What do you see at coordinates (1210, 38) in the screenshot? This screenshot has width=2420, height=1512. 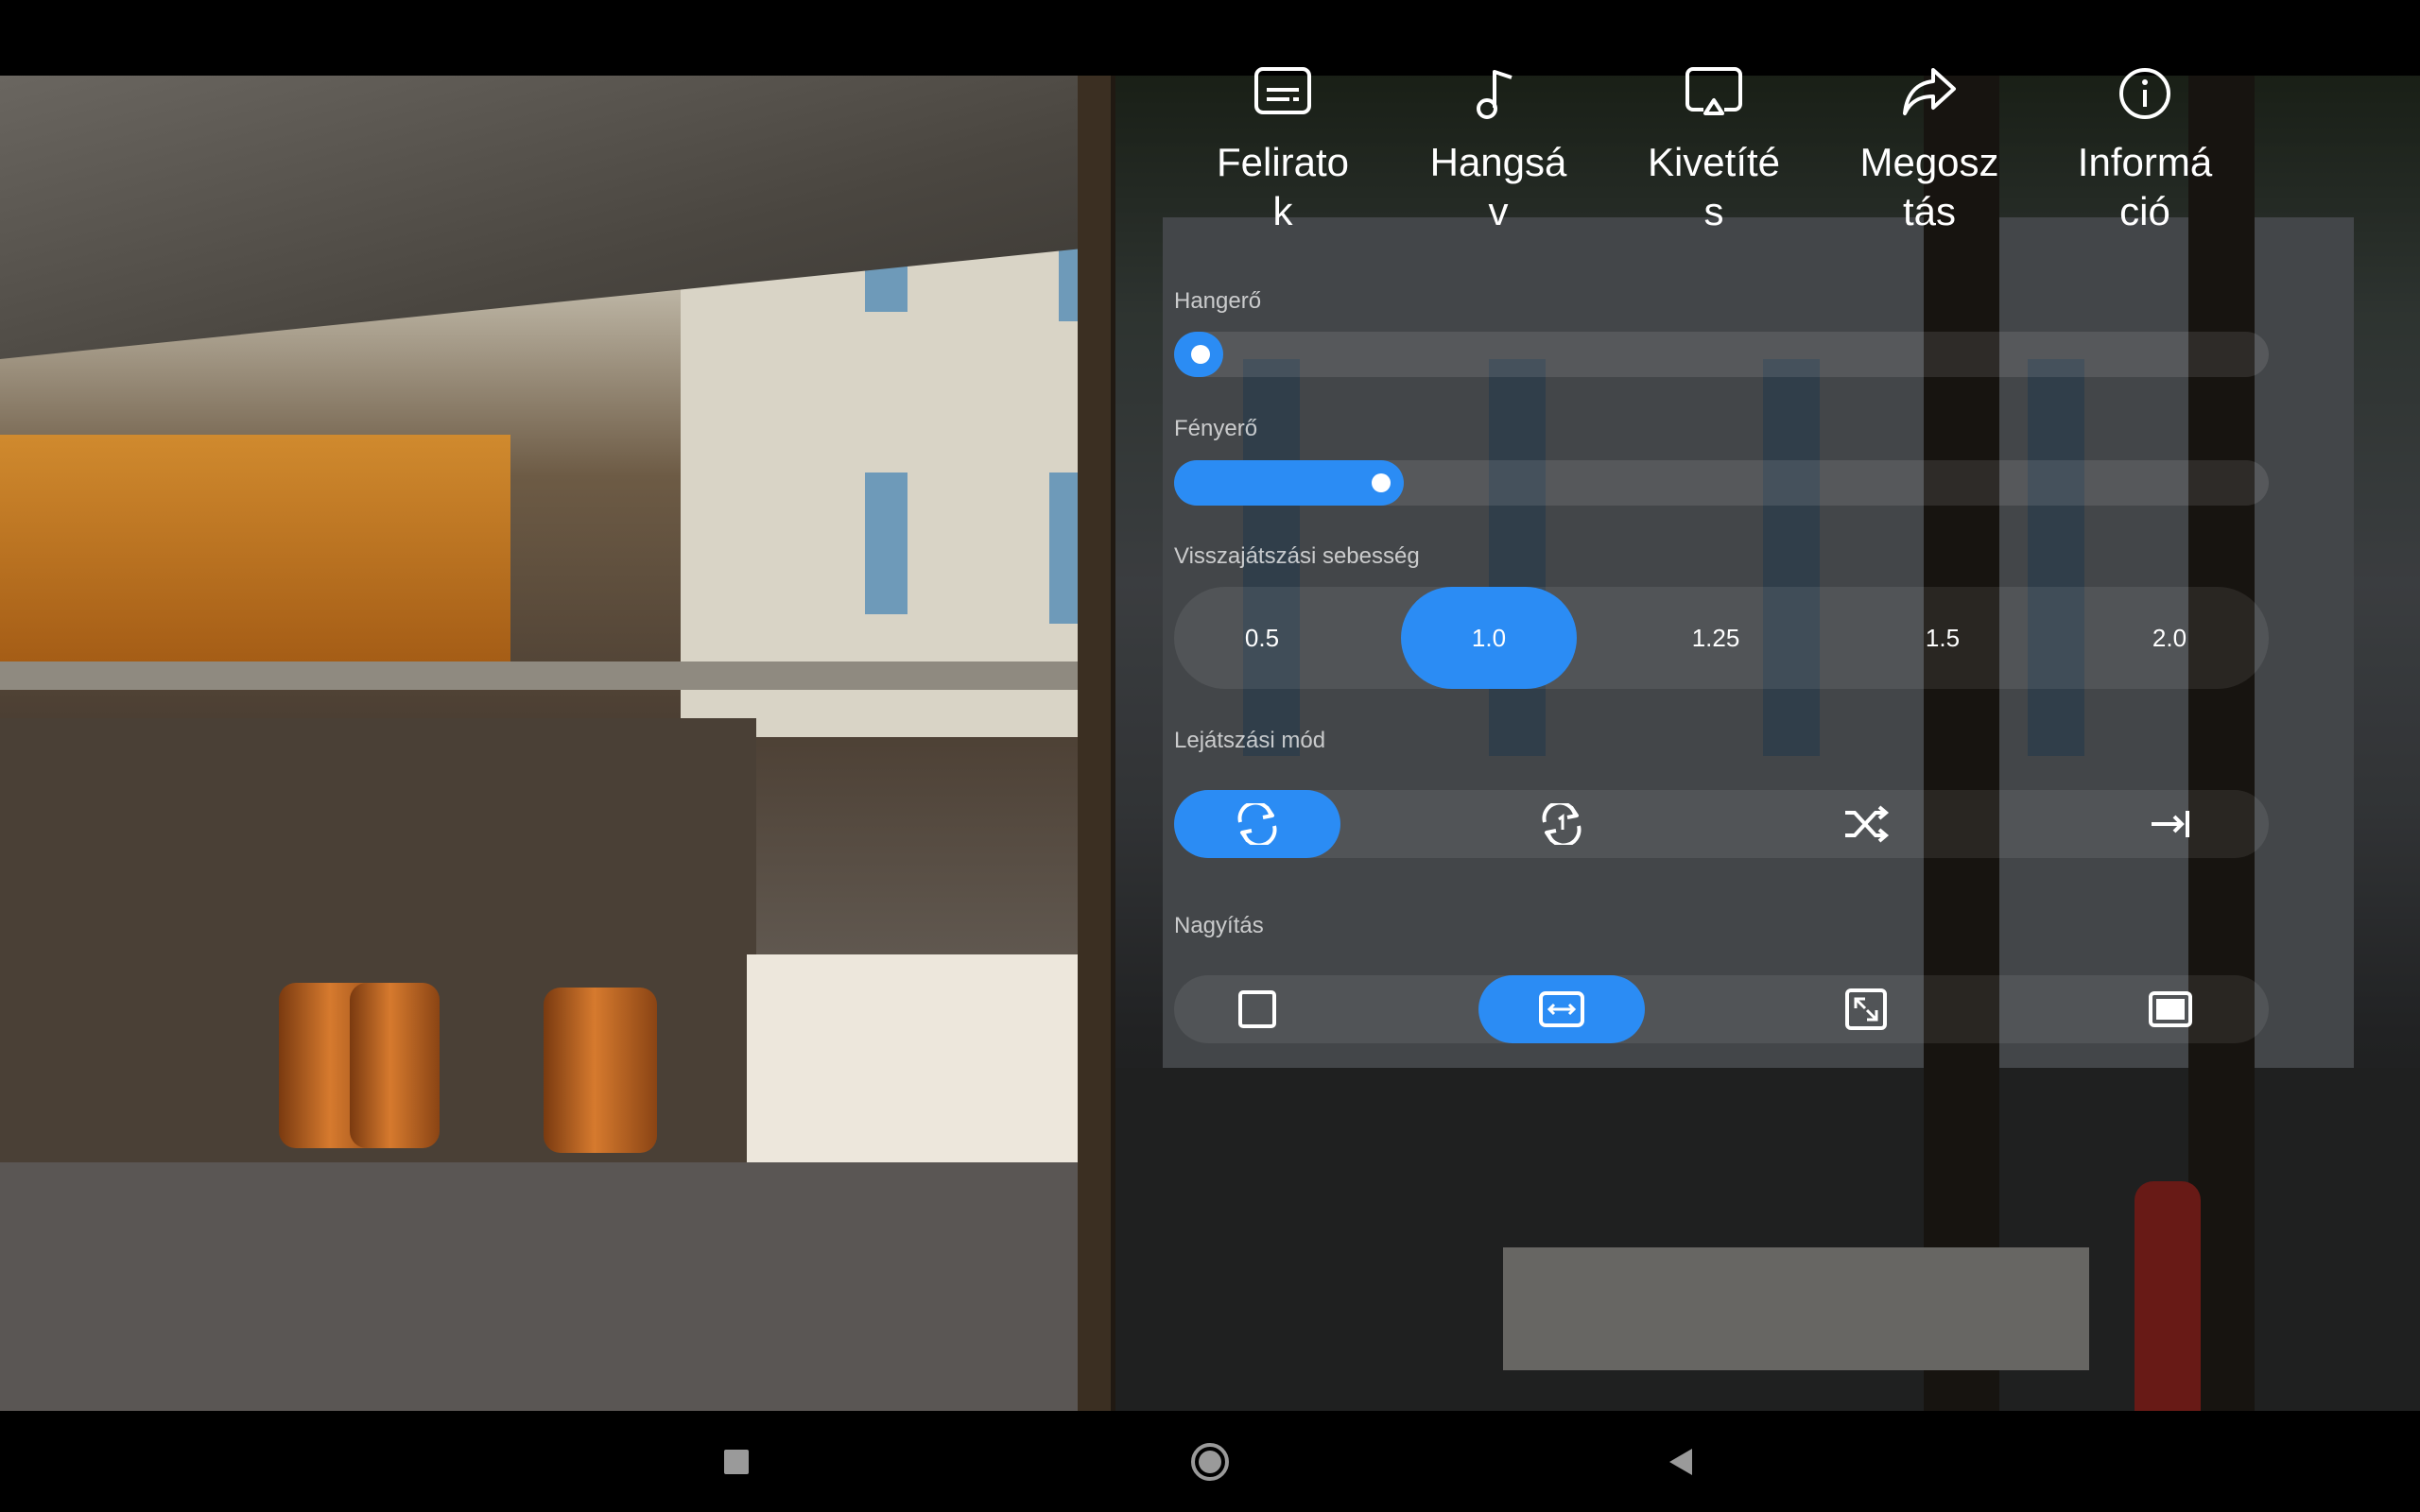 I see `status-bar` at bounding box center [1210, 38].